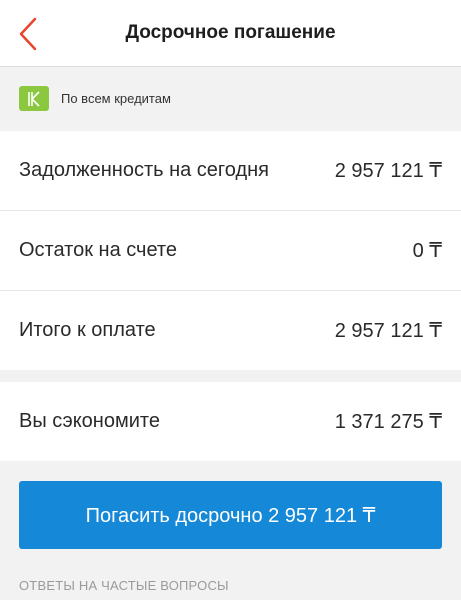 The image size is (461, 600). What do you see at coordinates (230, 515) in the screenshot?
I see `early-repayment-button: Погасить досрочно 2 957 121 ₸` at bounding box center [230, 515].